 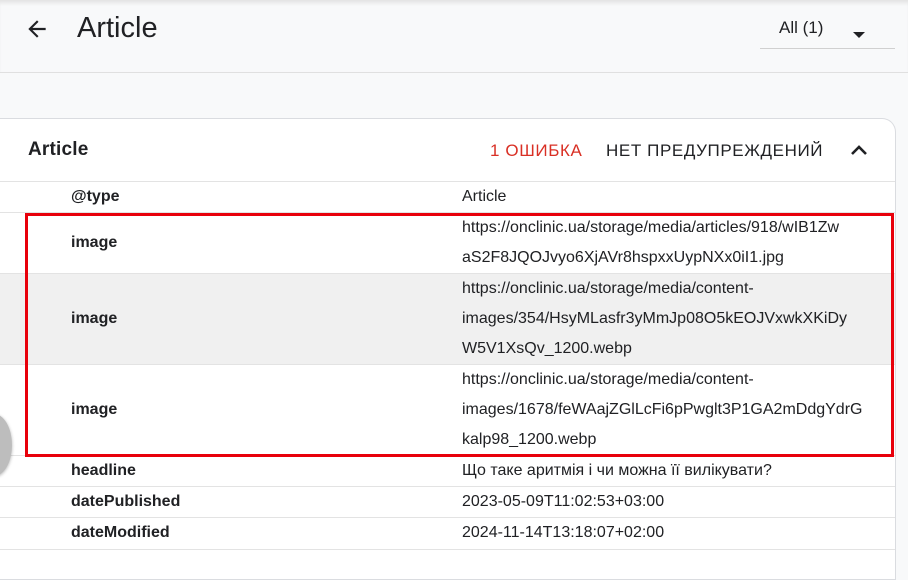 What do you see at coordinates (103, 470) in the screenshot?
I see `property-key: headline` at bounding box center [103, 470].